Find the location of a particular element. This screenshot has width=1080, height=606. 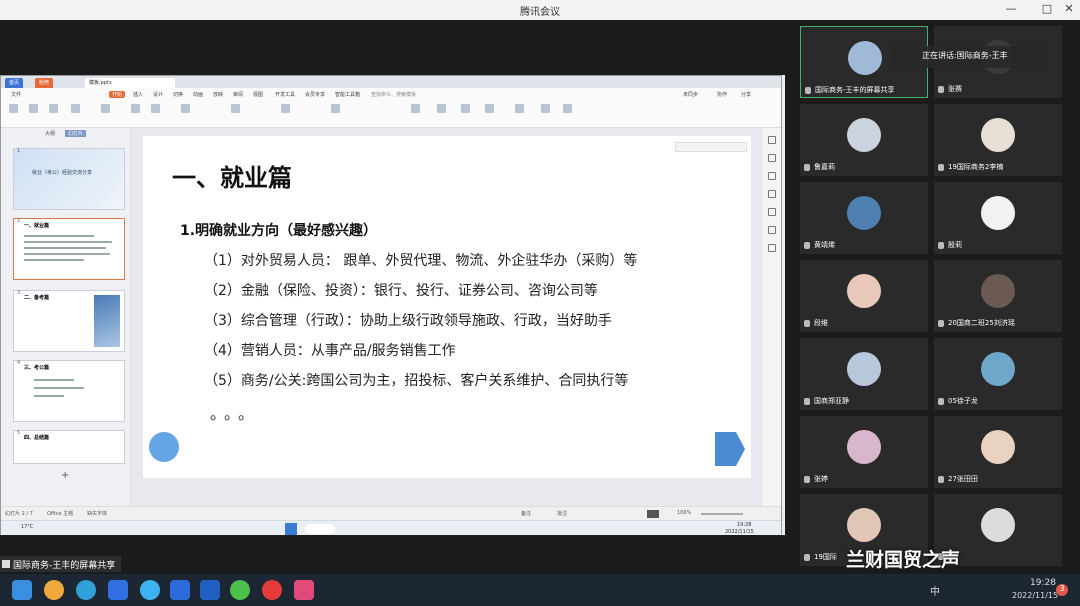

menu-slideshow: 放映 is located at coordinates (218, 94).